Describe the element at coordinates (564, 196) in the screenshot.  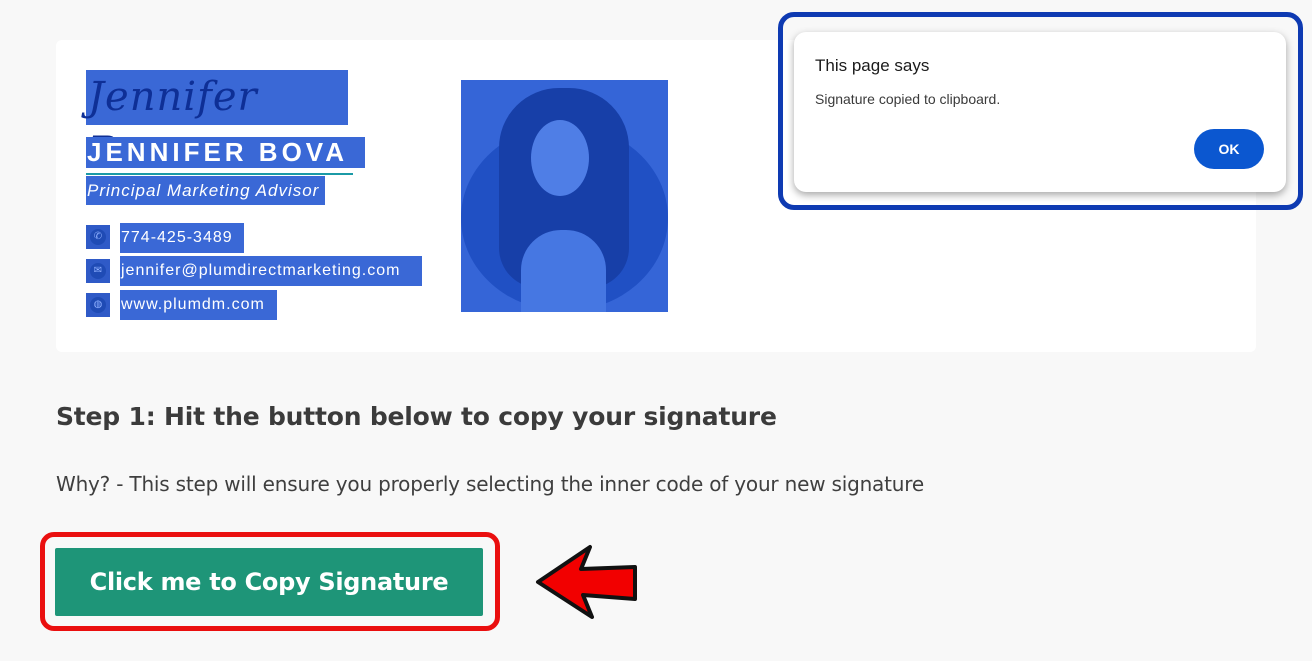
I see `profile-photo` at that location.